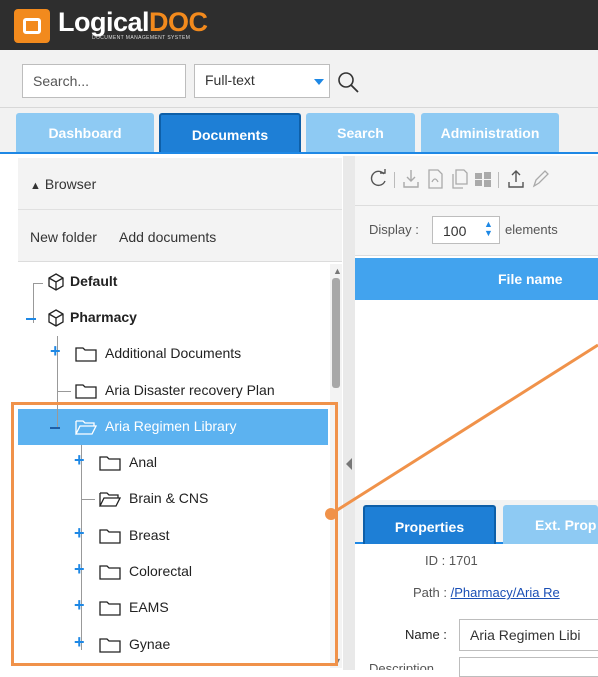 This screenshot has width=598, height=677. What do you see at coordinates (35, 186) in the screenshot?
I see `collapse-icon: ▲︎` at bounding box center [35, 186].